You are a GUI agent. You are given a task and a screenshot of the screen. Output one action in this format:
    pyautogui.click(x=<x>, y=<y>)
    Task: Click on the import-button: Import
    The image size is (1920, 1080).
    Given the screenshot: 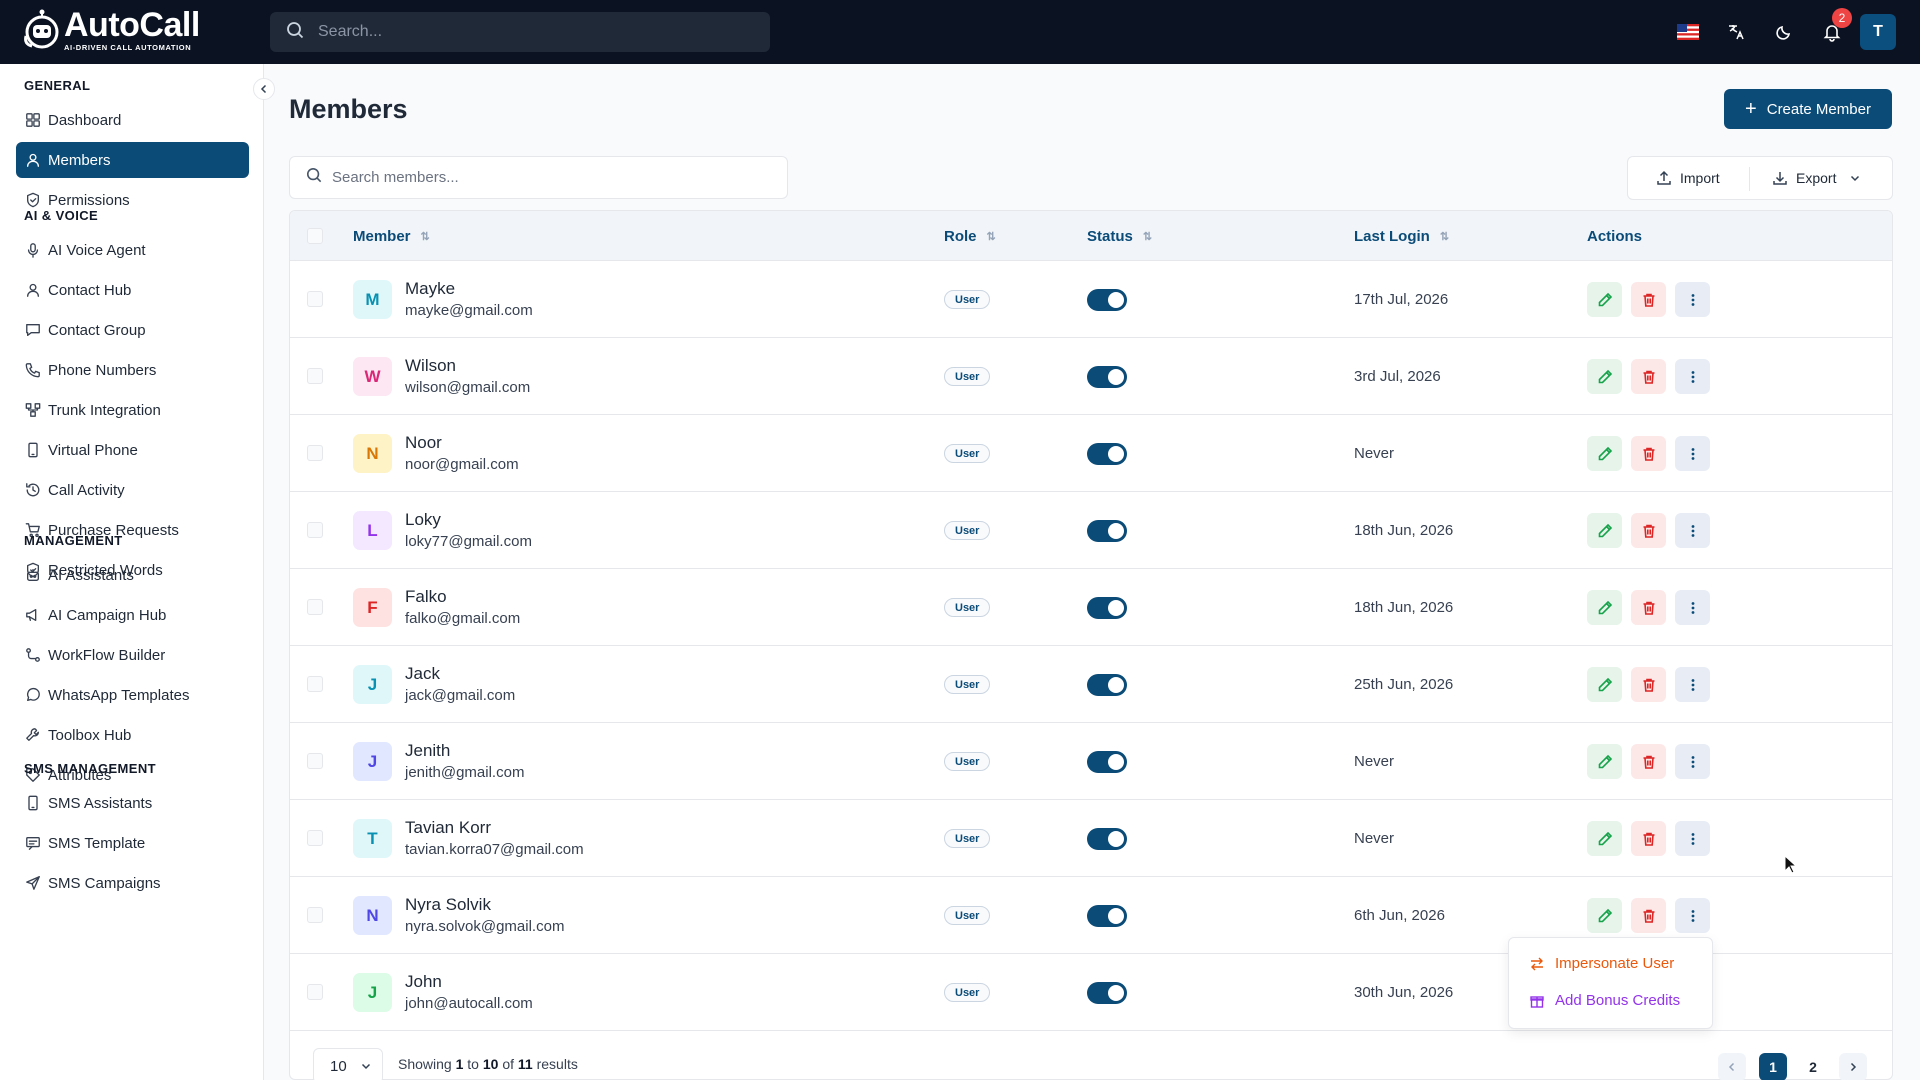 What is the action you would take?
    pyautogui.click(x=1688, y=178)
    